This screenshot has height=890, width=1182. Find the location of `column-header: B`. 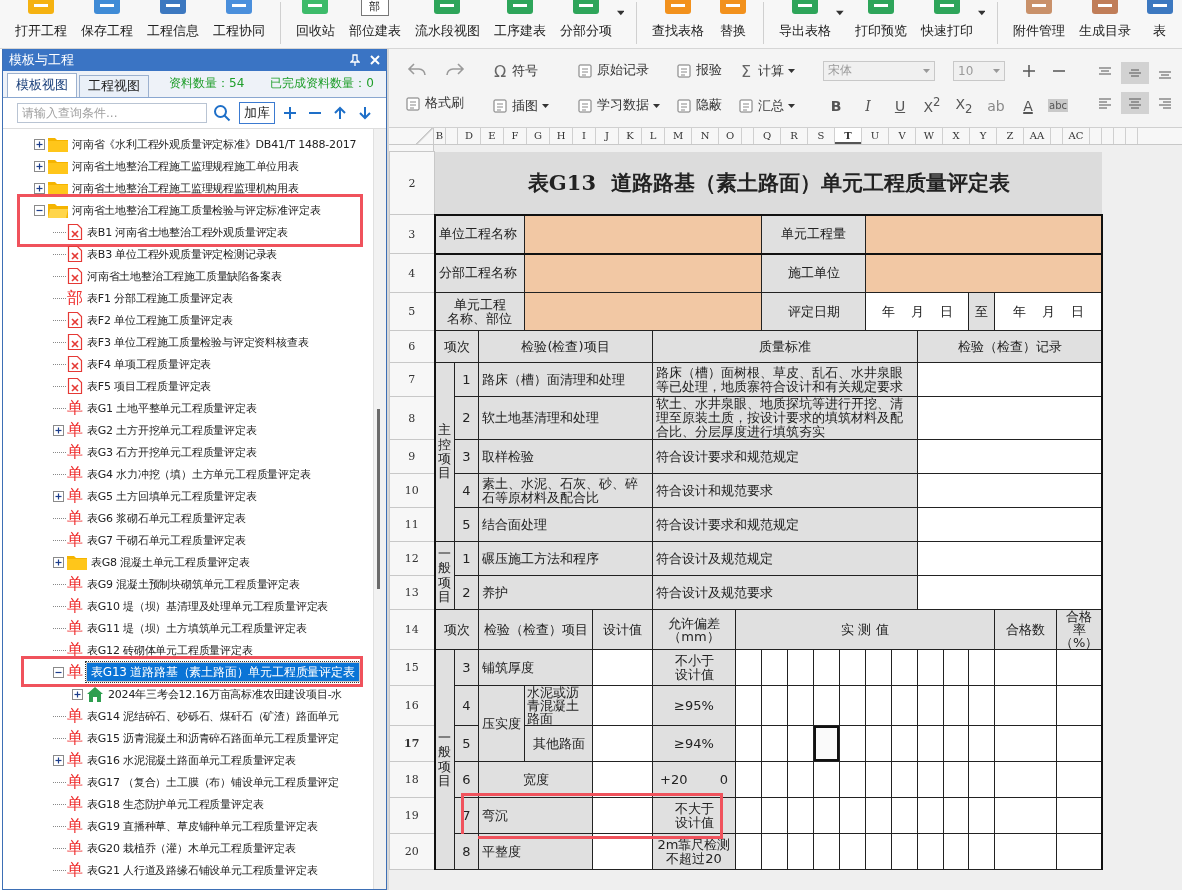

column-header: B is located at coordinates (440, 136).